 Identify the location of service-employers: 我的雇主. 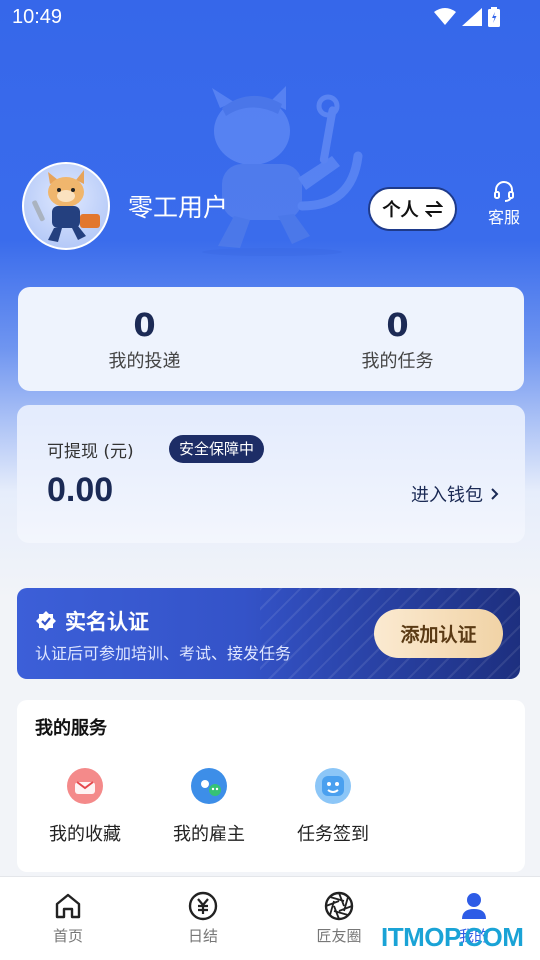
(209, 807).